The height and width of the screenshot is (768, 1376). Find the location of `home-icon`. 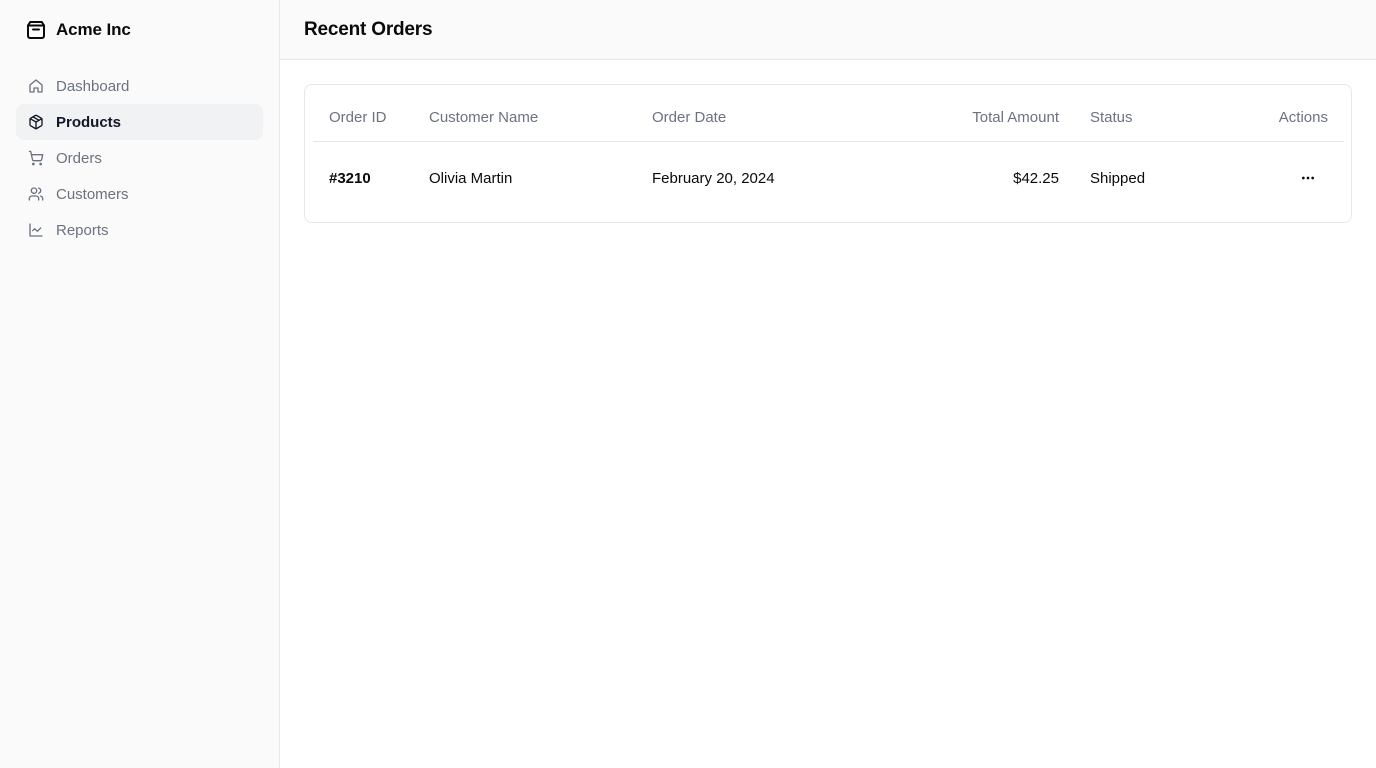

home-icon is located at coordinates (36, 86).